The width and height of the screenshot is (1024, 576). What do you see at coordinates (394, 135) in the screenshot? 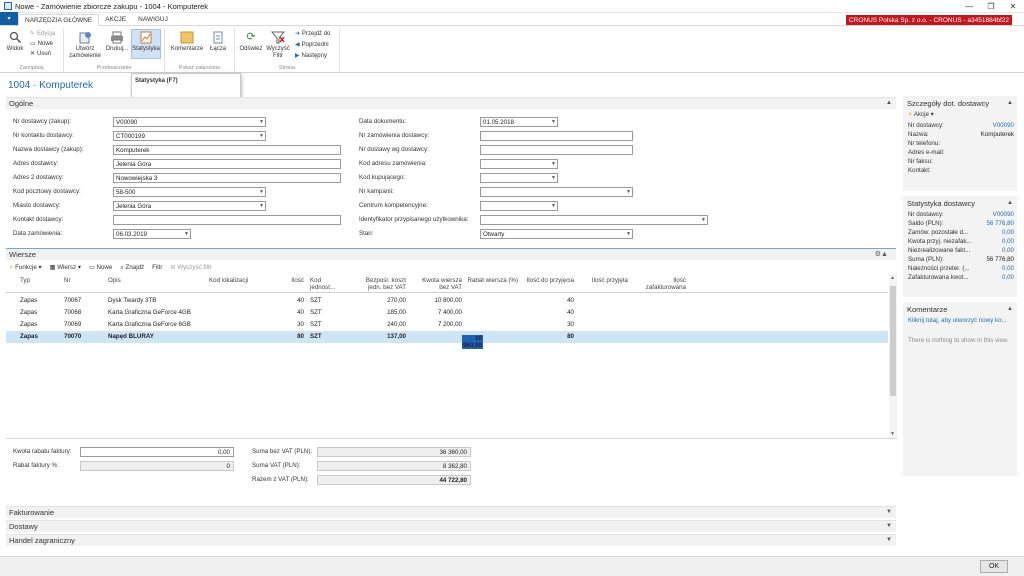
I see `label-nr-zamowienia-dostawcy: Nr zamówienia dostawcy:` at bounding box center [394, 135].